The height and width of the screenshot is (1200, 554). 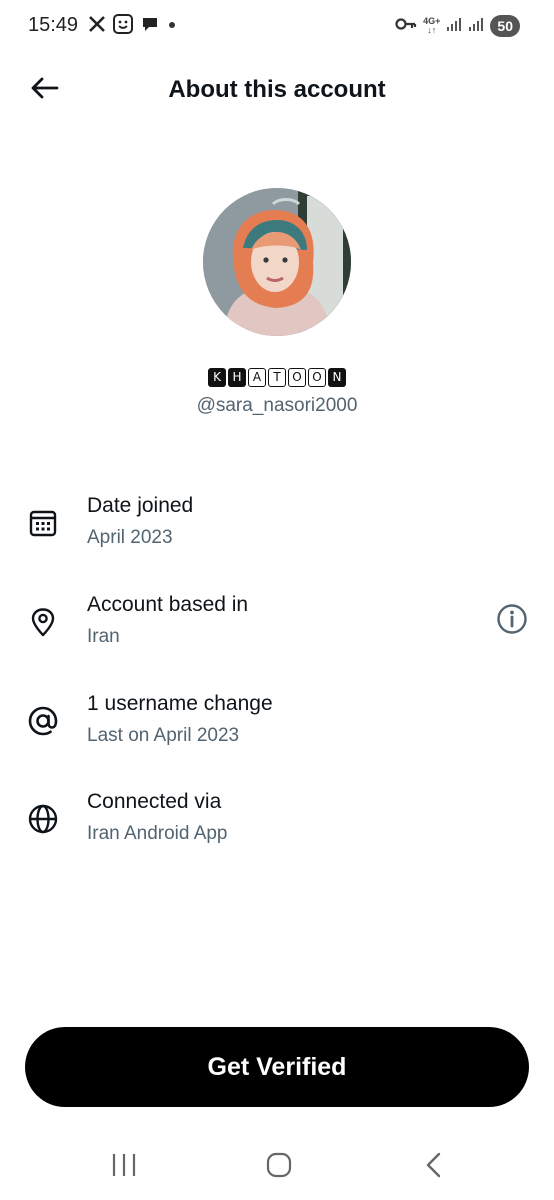 I want to click on get-verified-button: Get Verified, so click(x=277, y=1067).